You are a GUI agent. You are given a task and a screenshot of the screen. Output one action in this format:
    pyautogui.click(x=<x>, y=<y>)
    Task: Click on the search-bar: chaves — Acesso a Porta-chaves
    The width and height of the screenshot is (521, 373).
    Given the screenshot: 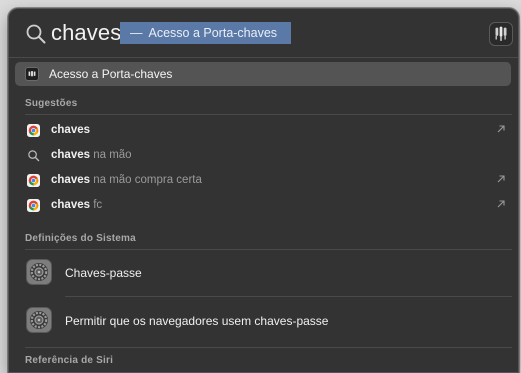 What is the action you would take?
    pyautogui.click(x=263, y=33)
    